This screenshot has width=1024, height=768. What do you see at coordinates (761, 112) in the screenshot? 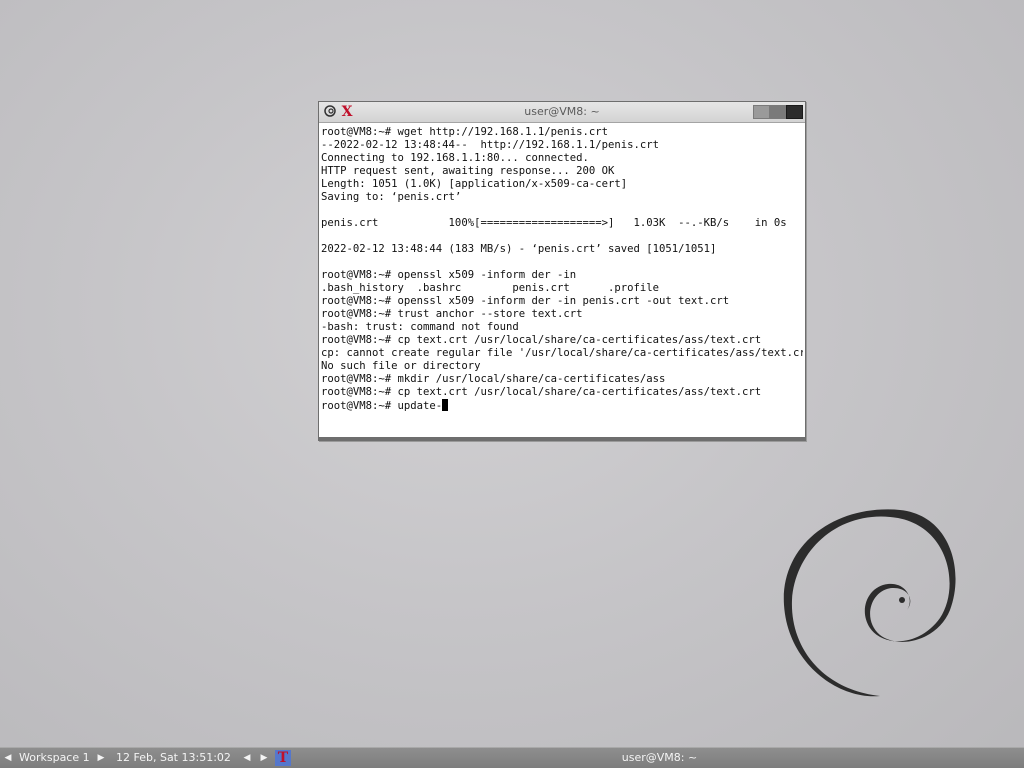
I see `minimize-button` at bounding box center [761, 112].